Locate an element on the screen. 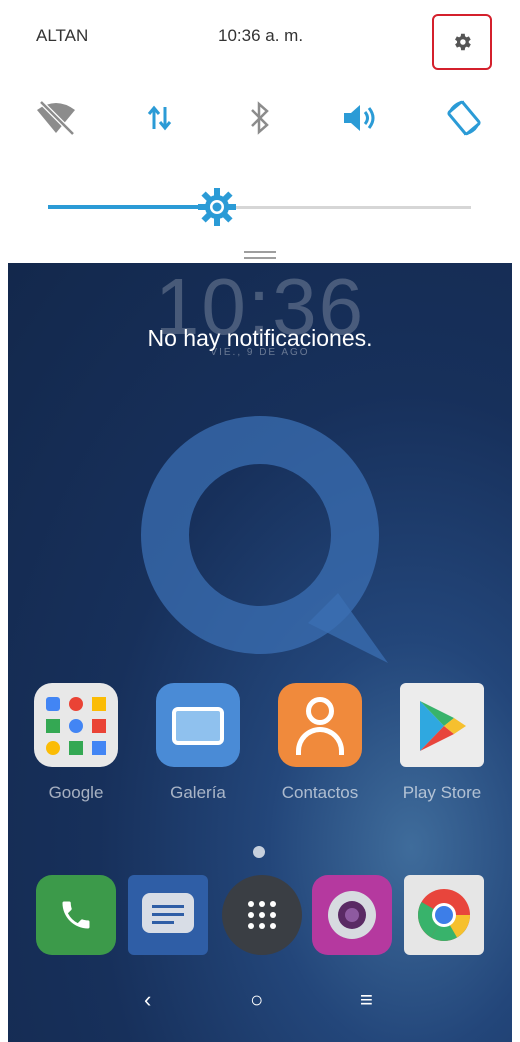  bluetooth-icon is located at coordinates (260, 118).